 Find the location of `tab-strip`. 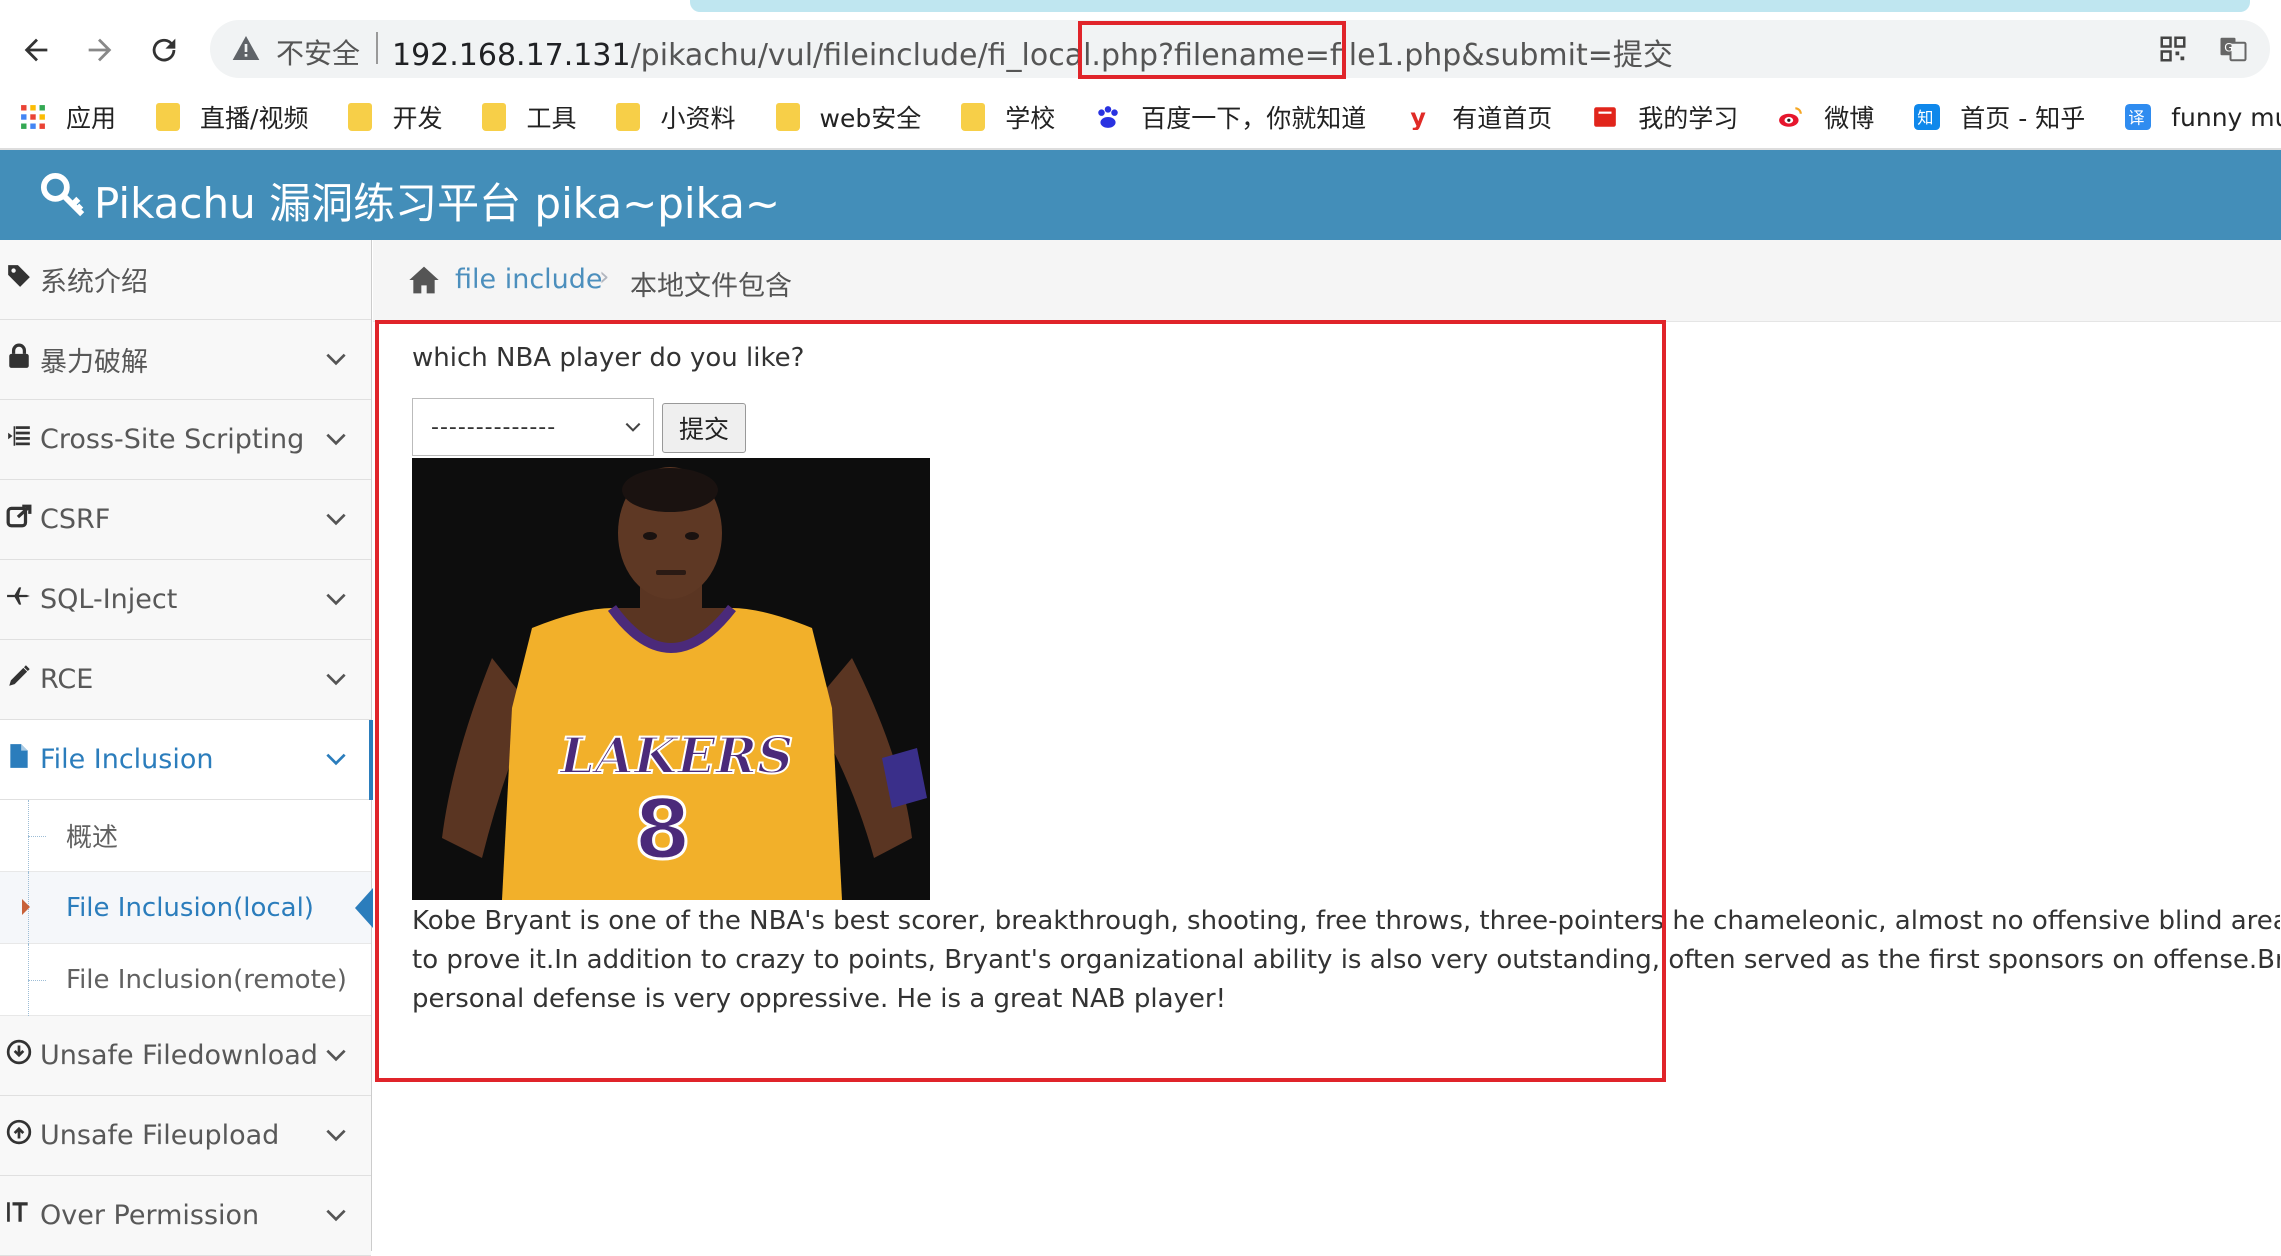

tab-strip is located at coordinates (1140, 7).